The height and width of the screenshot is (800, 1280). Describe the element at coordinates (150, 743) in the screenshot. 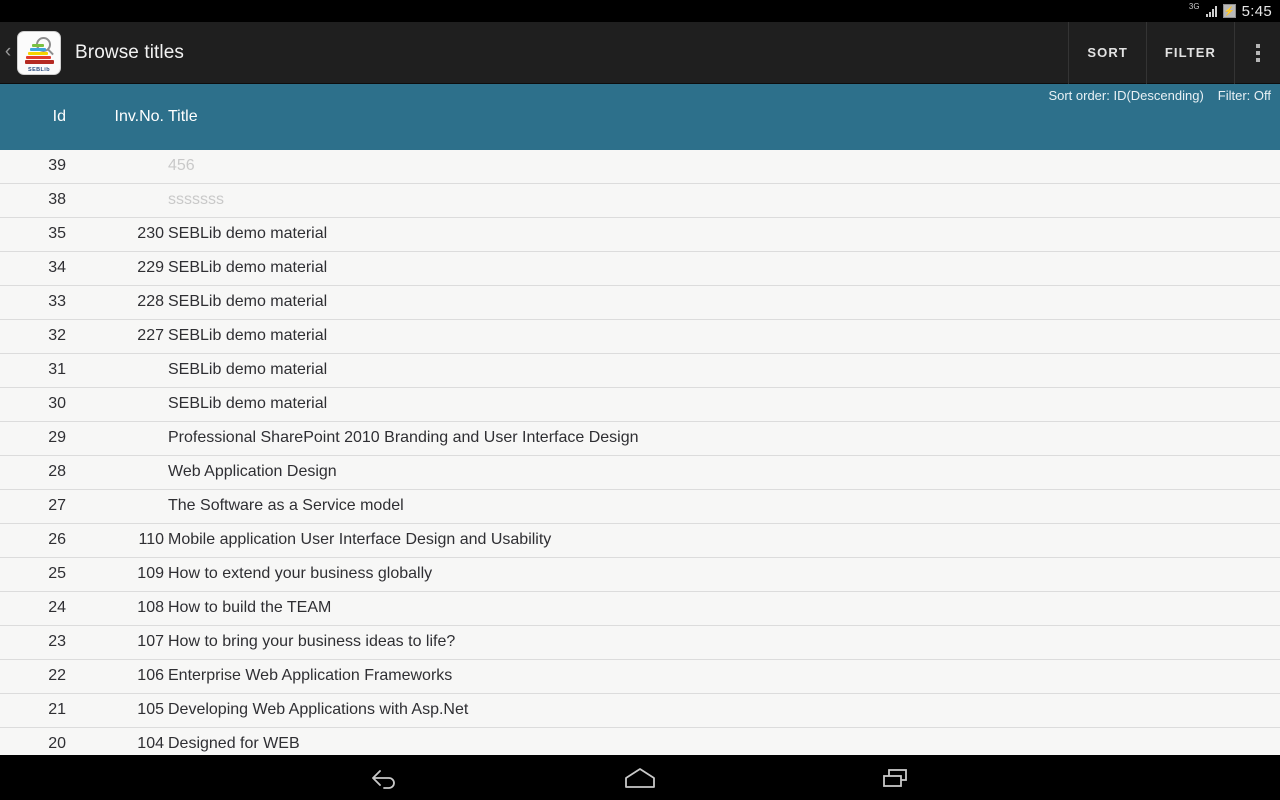

I see `cell-inv-no: 104` at that location.